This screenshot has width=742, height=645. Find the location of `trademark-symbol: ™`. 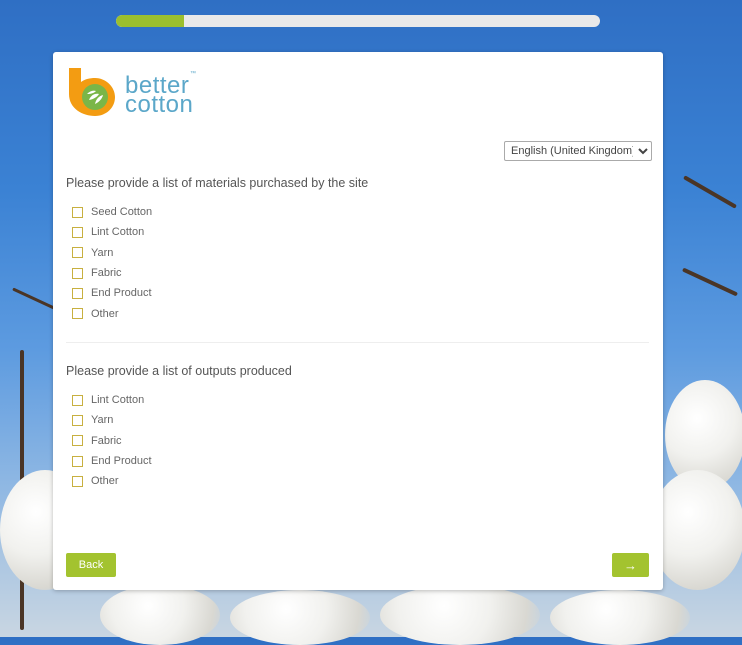

trademark-symbol: ™ is located at coordinates (193, 74).